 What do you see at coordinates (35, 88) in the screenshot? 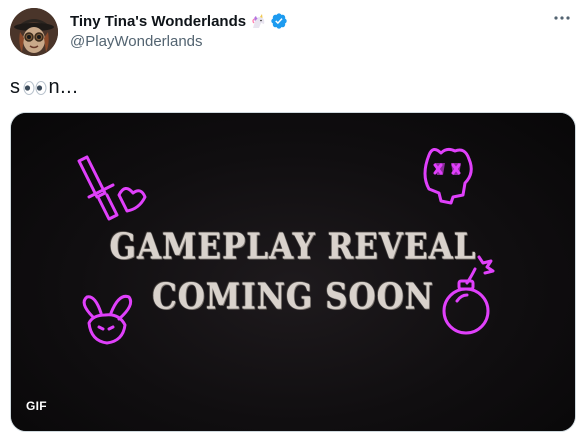
I see `eyes-emoji-icon` at bounding box center [35, 88].